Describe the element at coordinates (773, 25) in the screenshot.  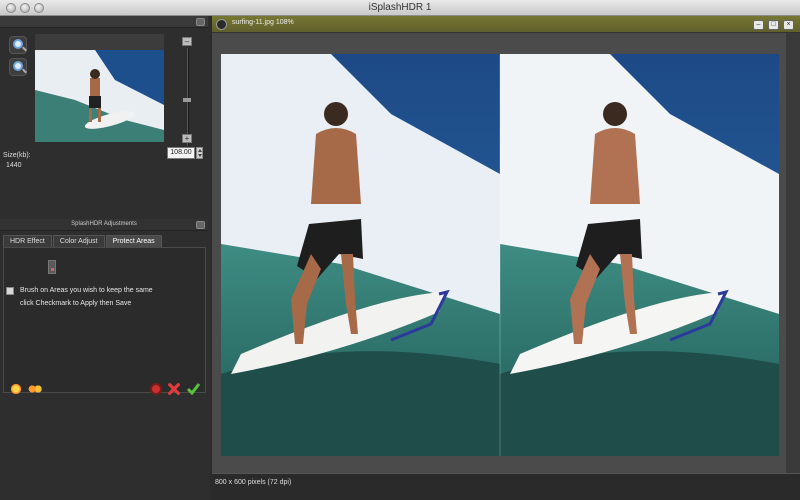
I see `doc-restore-button: □` at that location.